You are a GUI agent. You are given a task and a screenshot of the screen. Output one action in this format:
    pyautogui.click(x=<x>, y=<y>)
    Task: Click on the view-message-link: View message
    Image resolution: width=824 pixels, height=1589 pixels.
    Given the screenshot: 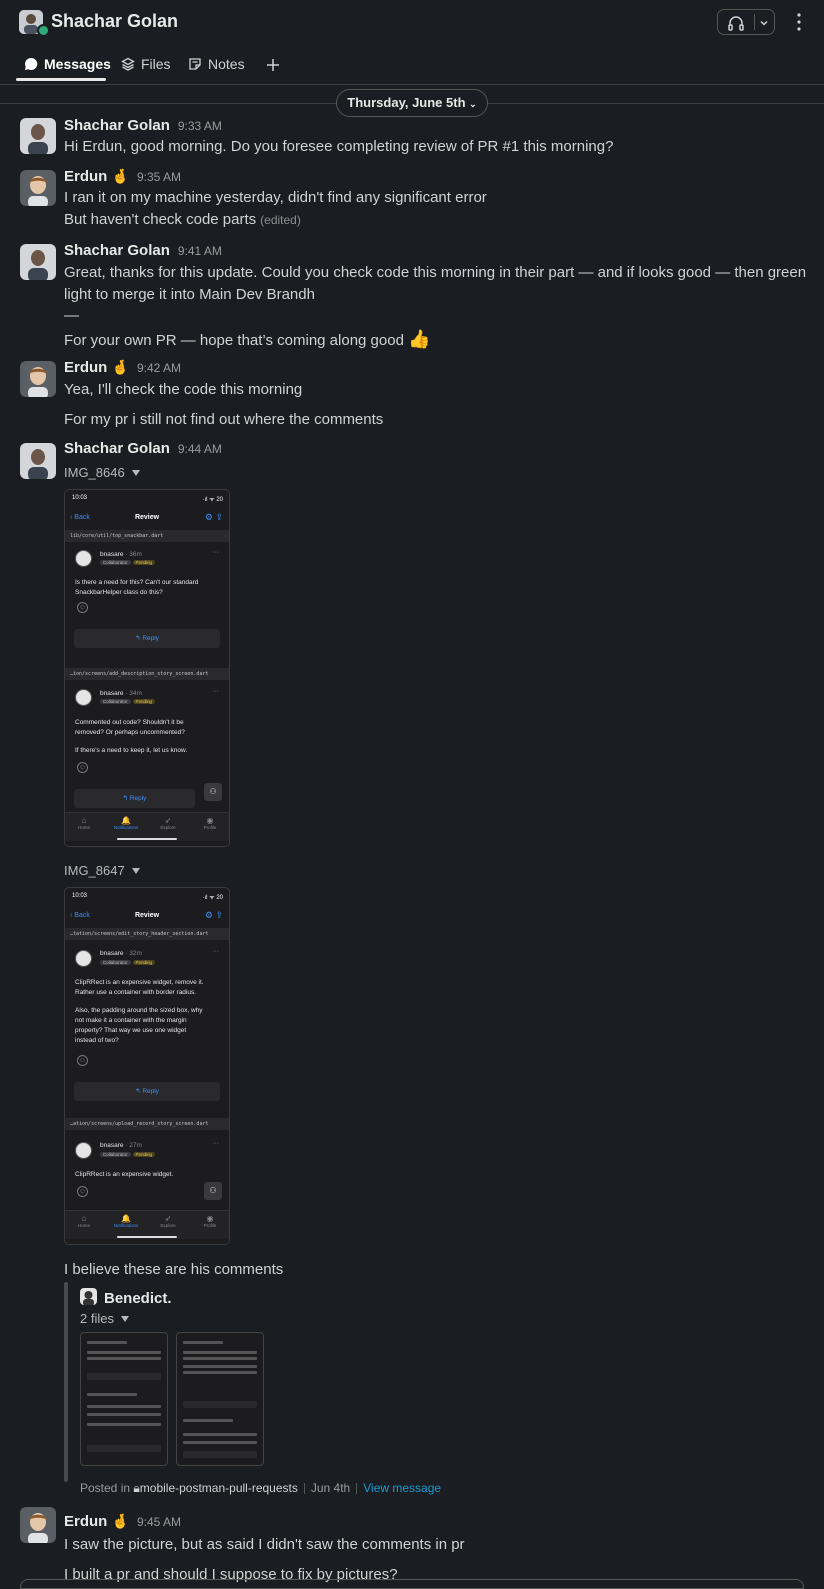 What is the action you would take?
    pyautogui.click(x=402, y=1488)
    